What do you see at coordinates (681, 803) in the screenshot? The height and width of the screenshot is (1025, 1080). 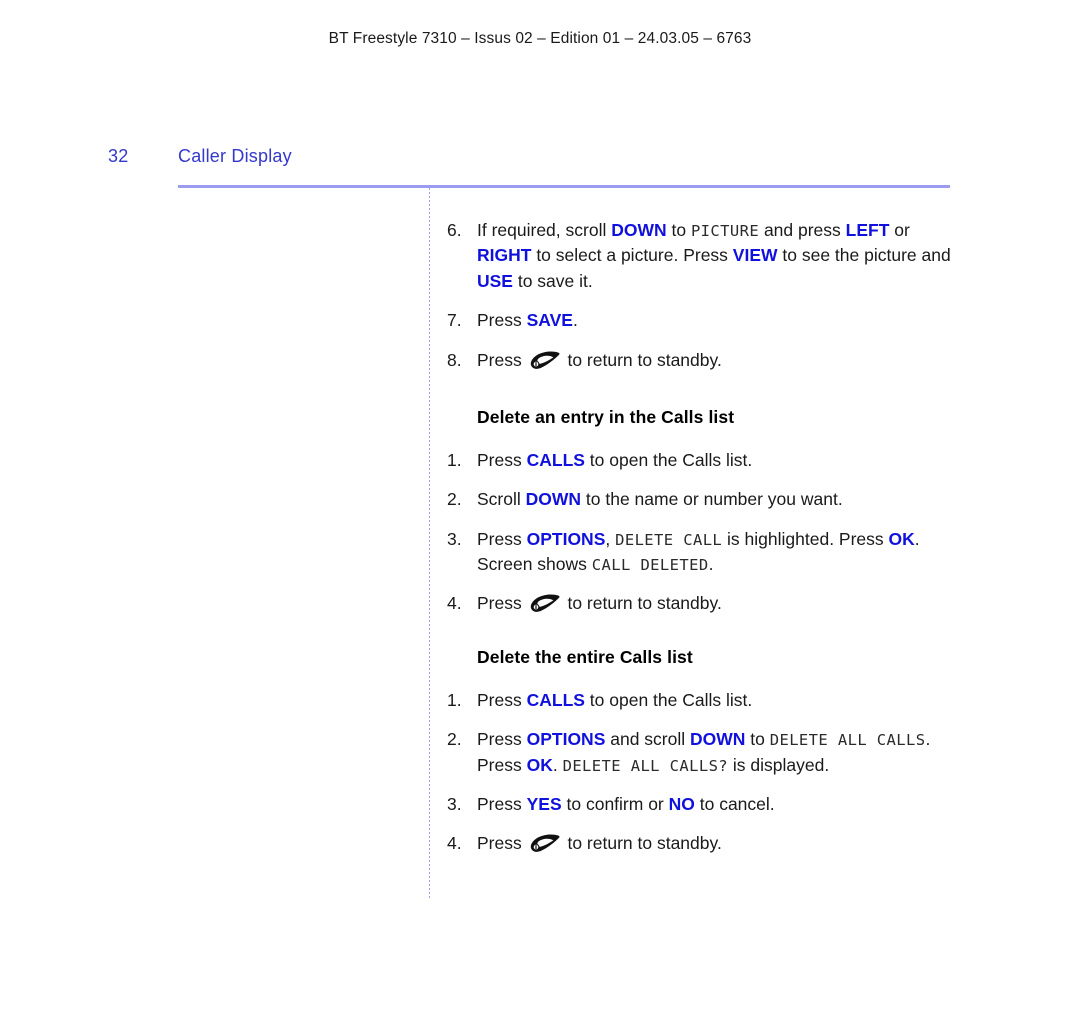 I see `key-label: NO` at bounding box center [681, 803].